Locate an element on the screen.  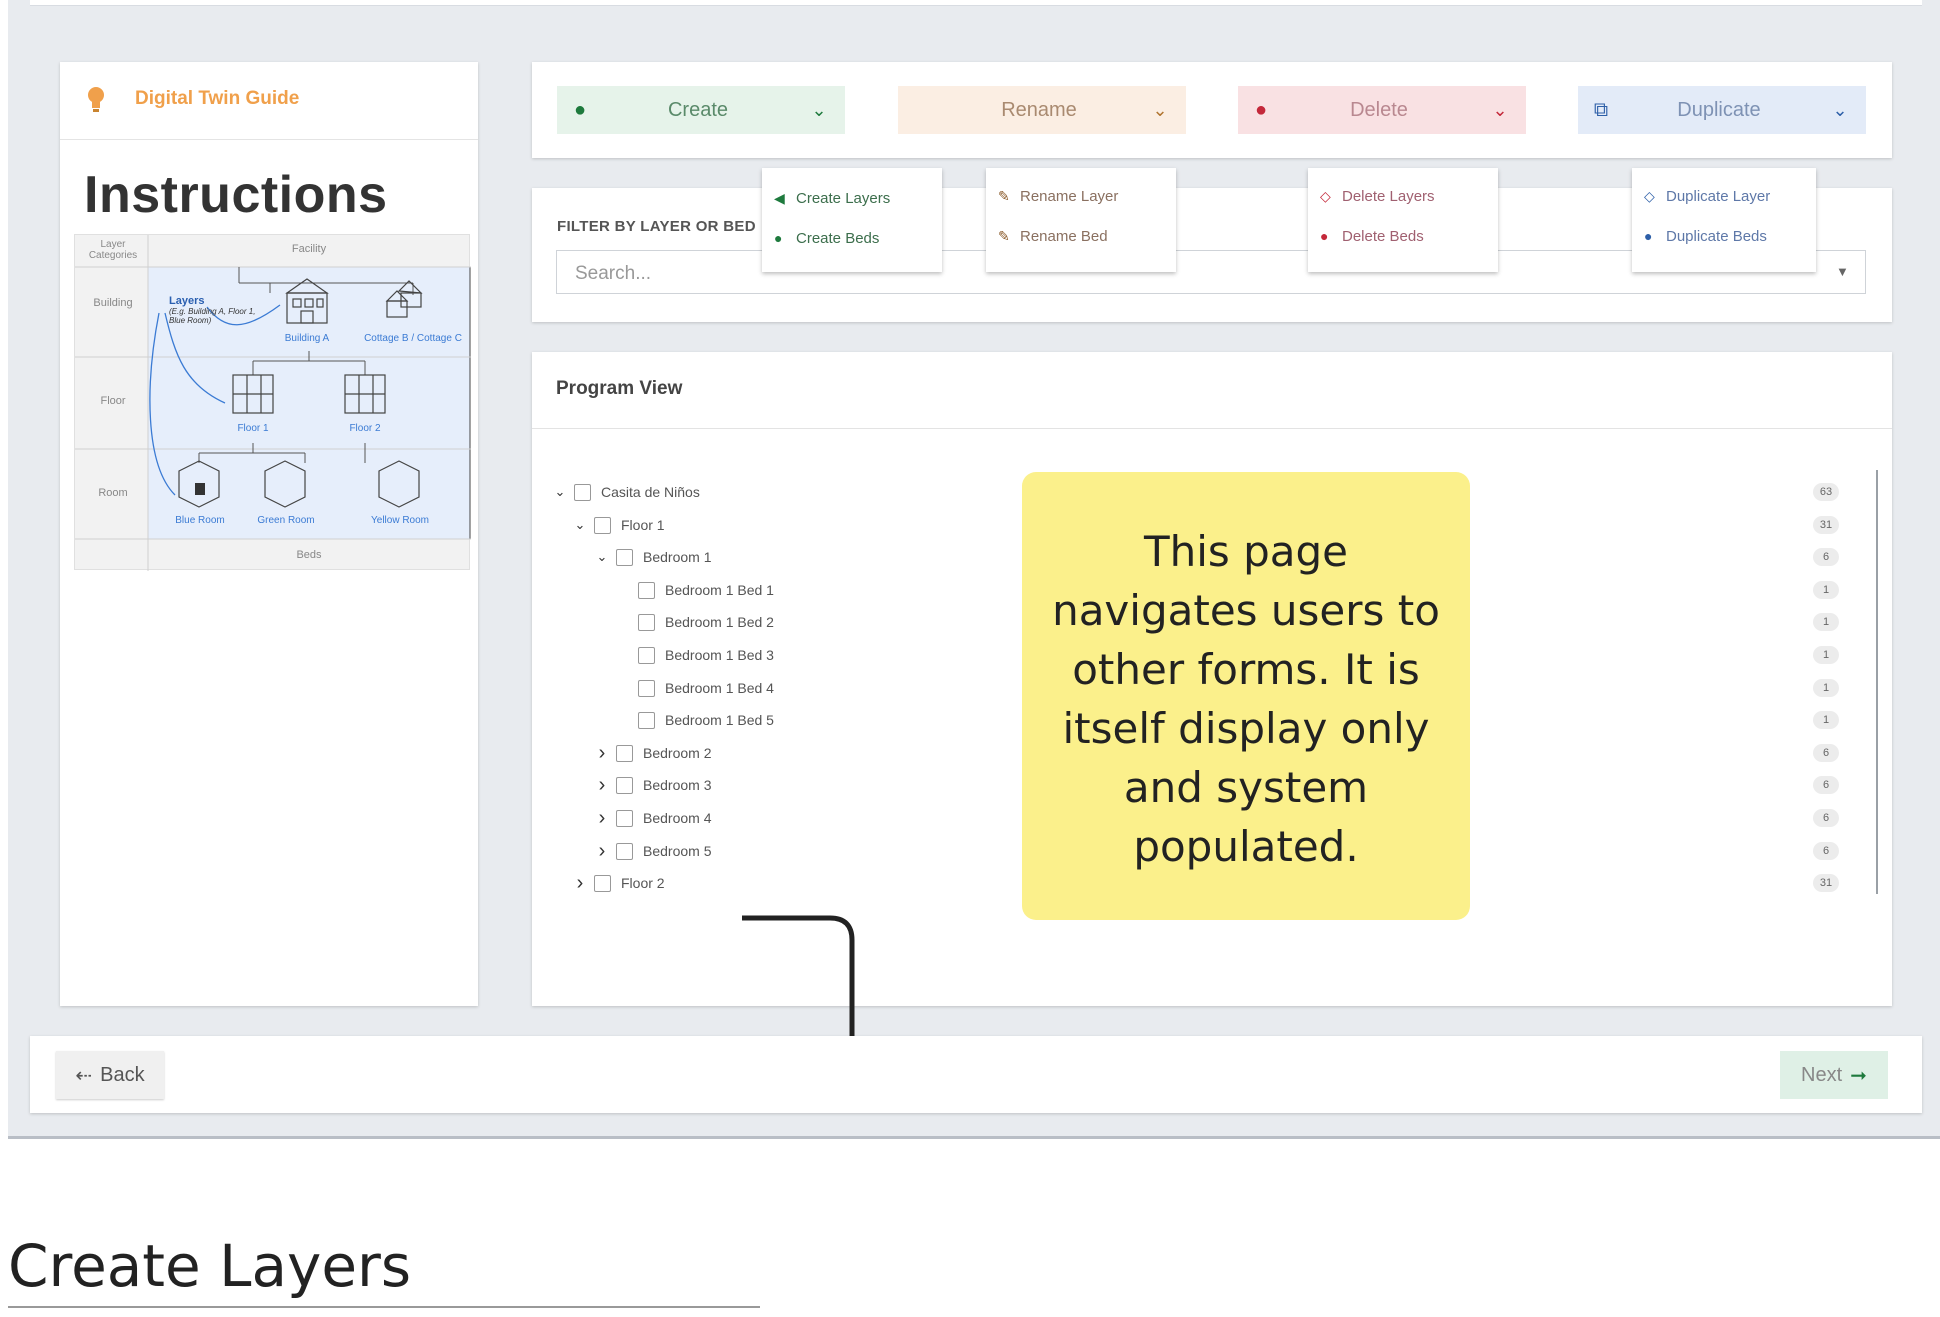
tree-row: Bedroom 1 Bed 1 is located at coordinates (694, 590).